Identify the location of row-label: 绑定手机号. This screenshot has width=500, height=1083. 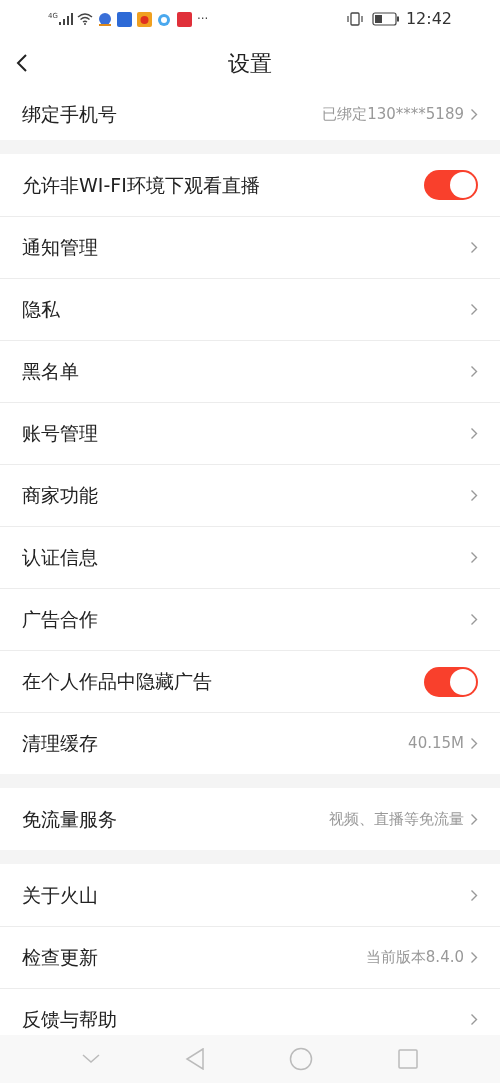
(70, 114).